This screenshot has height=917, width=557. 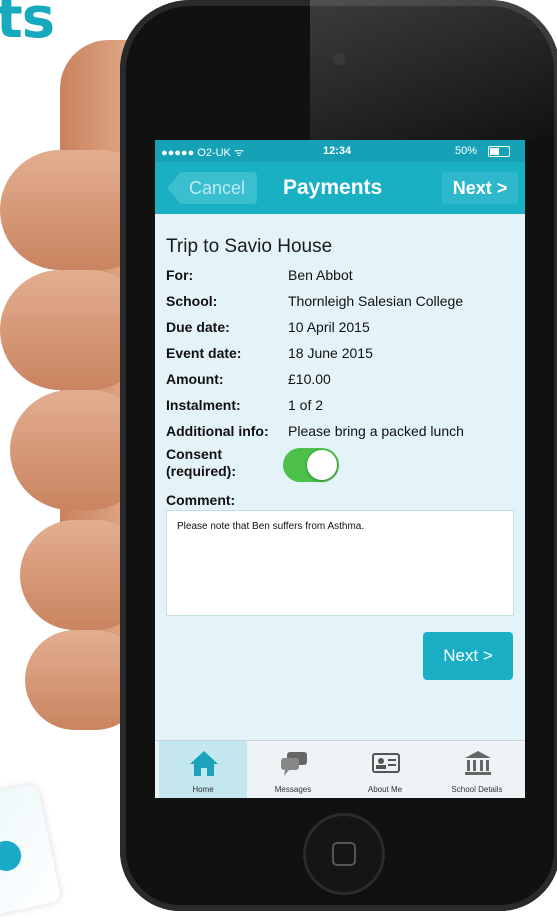 What do you see at coordinates (293, 789) in the screenshot?
I see `tab-label: Messages` at bounding box center [293, 789].